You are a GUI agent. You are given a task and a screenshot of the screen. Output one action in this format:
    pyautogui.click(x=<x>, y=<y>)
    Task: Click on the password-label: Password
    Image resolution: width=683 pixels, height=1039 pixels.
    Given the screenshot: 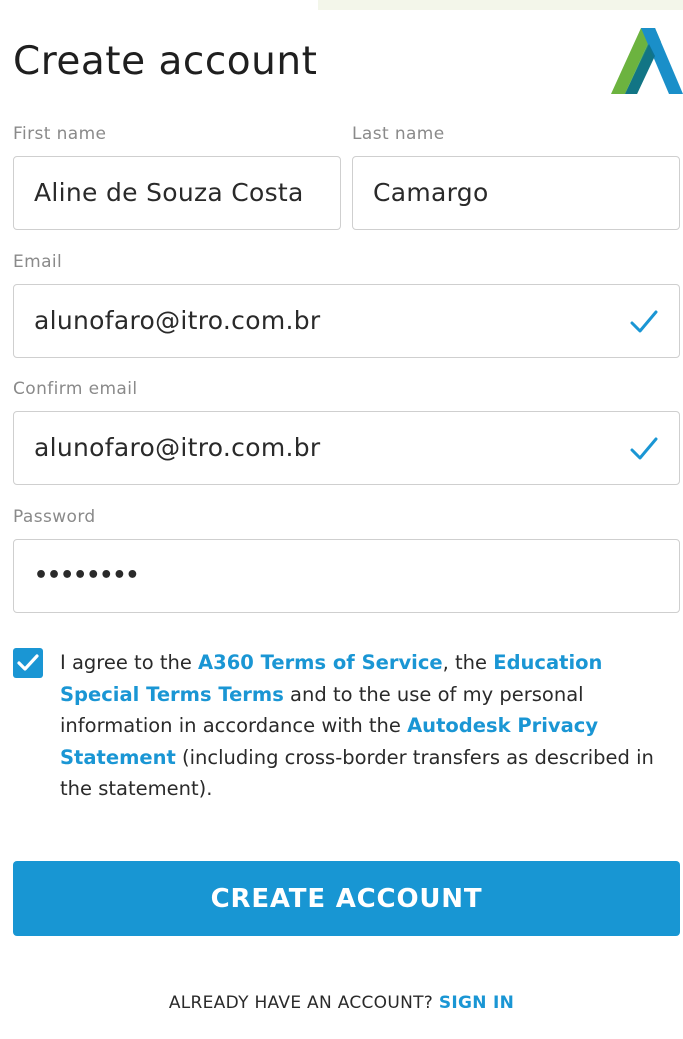 What is the action you would take?
    pyautogui.click(x=54, y=517)
    